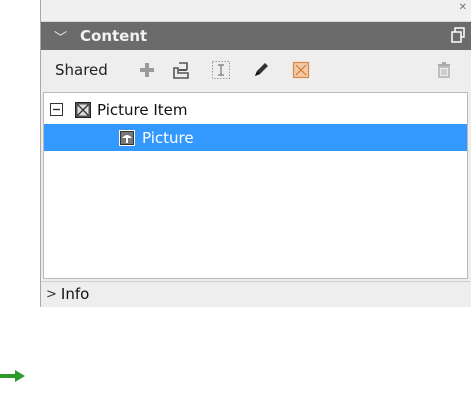  What do you see at coordinates (256, 11) in the screenshot?
I see `panel-top-strip: ✕` at bounding box center [256, 11].